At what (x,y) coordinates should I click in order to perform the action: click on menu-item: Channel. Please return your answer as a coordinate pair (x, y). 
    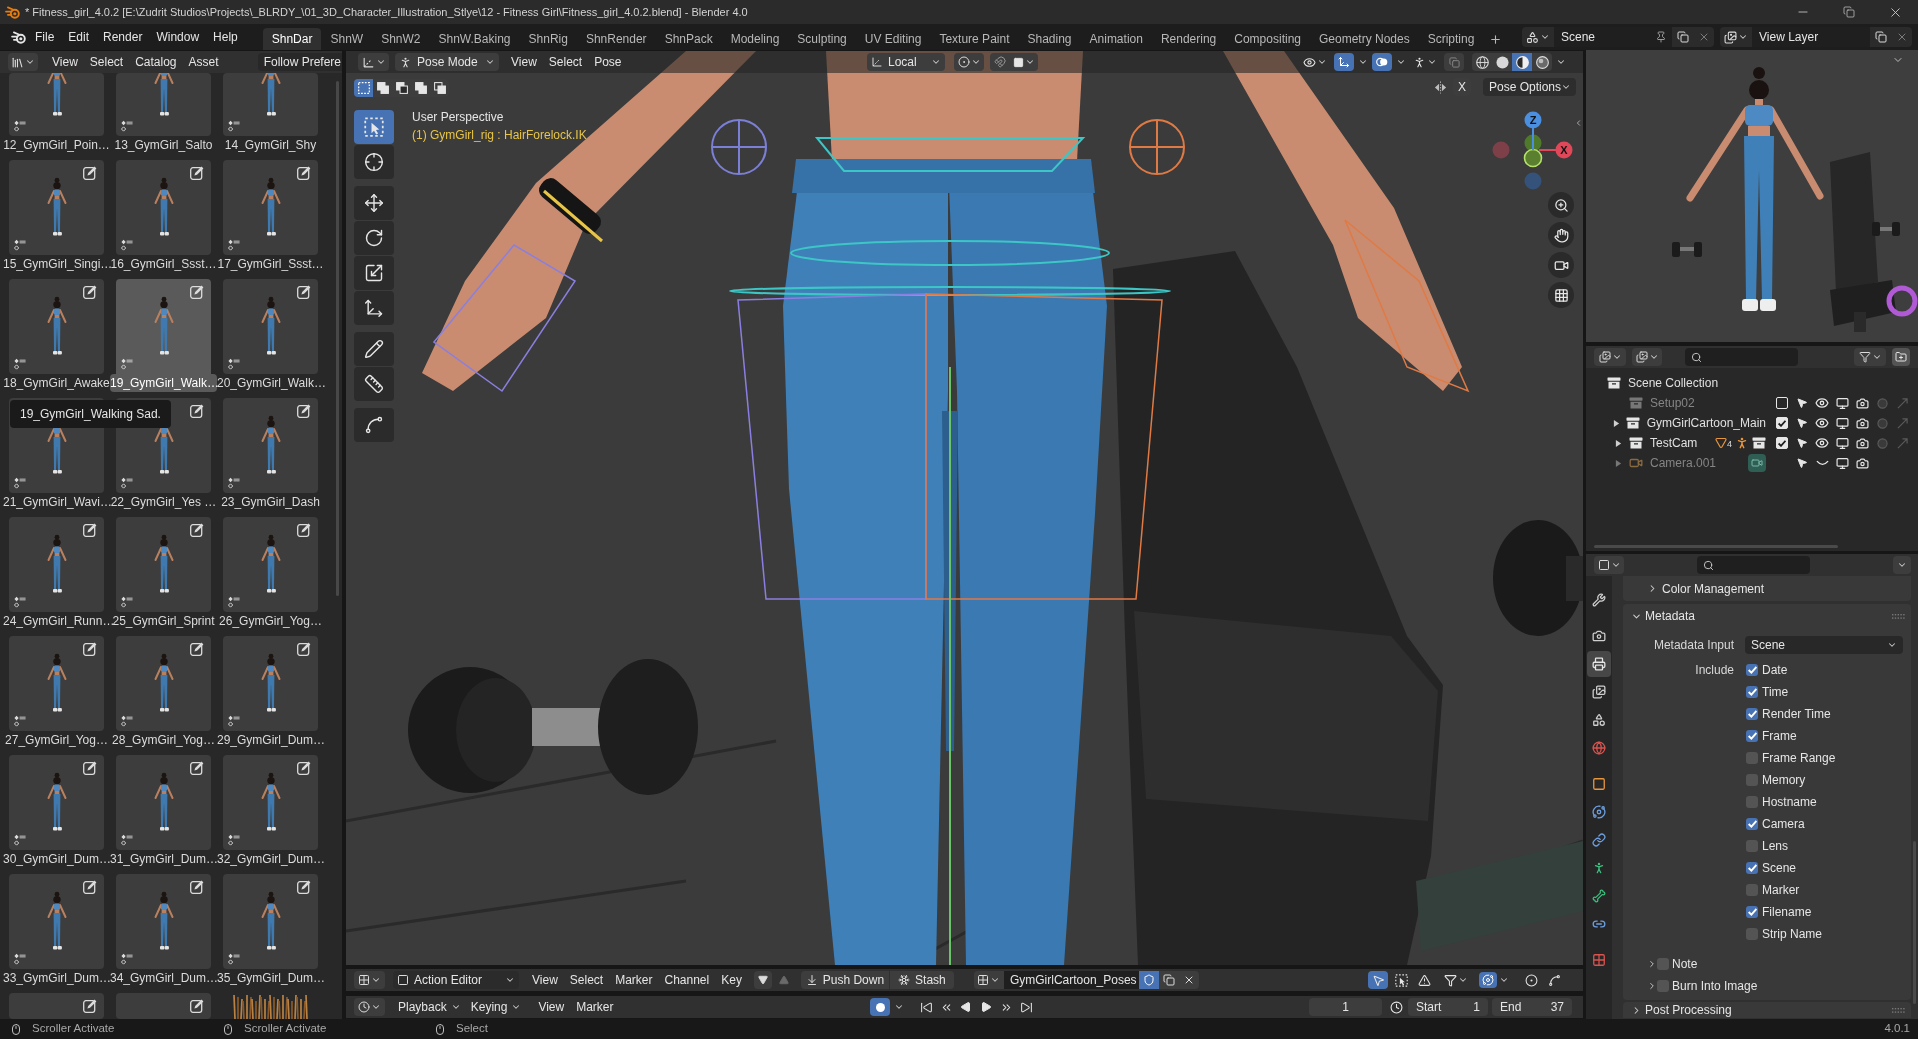
    Looking at the image, I should click on (687, 980).